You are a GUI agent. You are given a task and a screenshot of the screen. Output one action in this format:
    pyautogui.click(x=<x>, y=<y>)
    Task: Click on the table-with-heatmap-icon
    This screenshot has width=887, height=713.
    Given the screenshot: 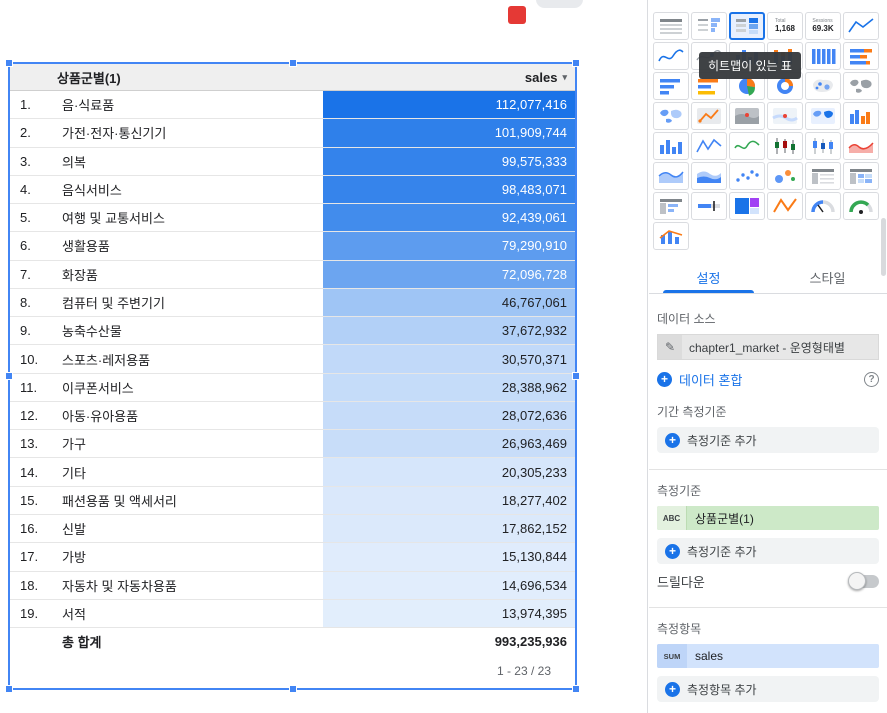 What is the action you would take?
    pyautogui.click(x=747, y=26)
    